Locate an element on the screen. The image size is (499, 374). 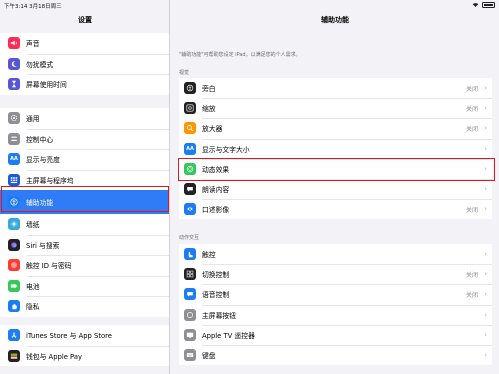
setting-row-voiceover: 旁白 关闭 › is located at coordinates (335, 88).